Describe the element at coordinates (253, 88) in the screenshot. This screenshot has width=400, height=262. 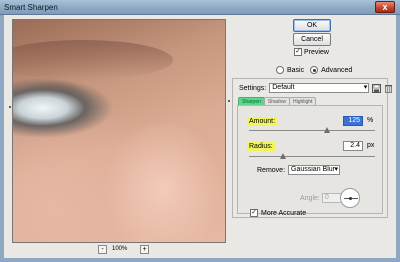
I see `settings-label: Settings:` at that location.